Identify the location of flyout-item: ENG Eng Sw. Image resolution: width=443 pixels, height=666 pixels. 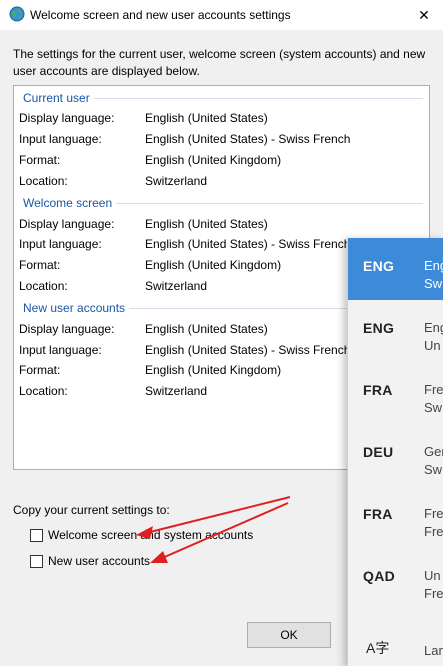
(395, 269).